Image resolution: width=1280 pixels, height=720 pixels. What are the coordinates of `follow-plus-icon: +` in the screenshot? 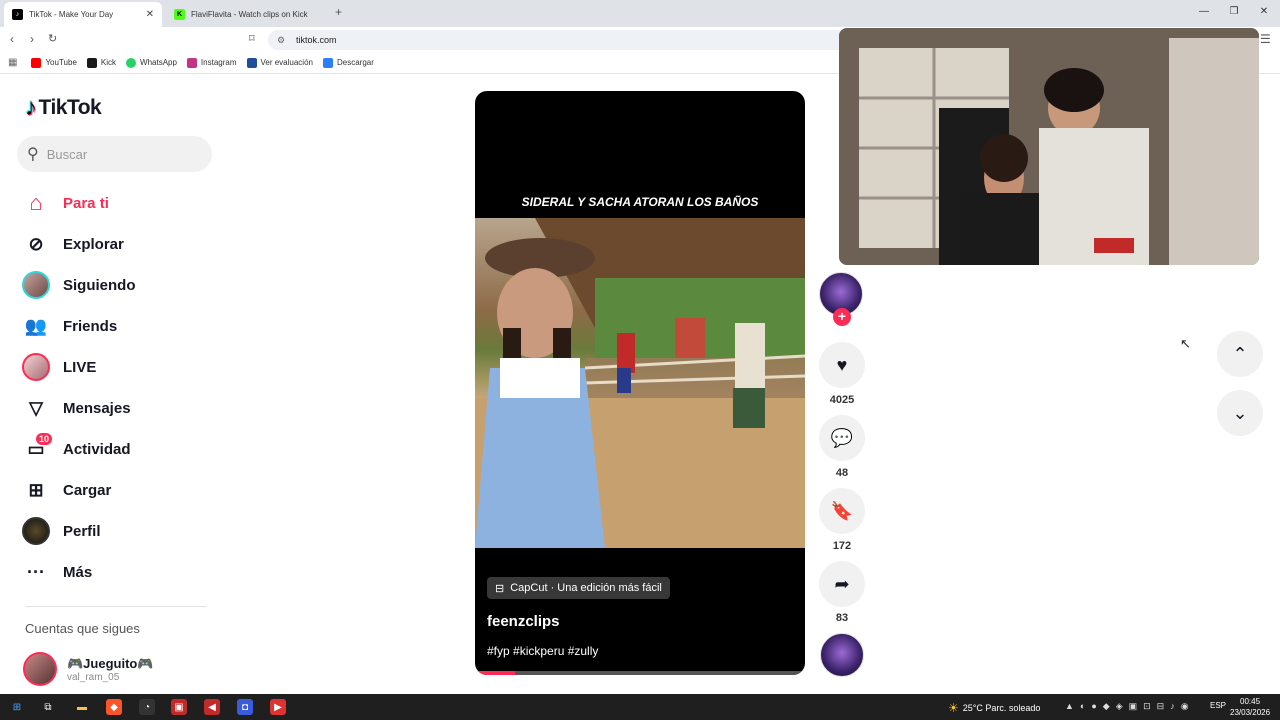 It's located at (842, 317).